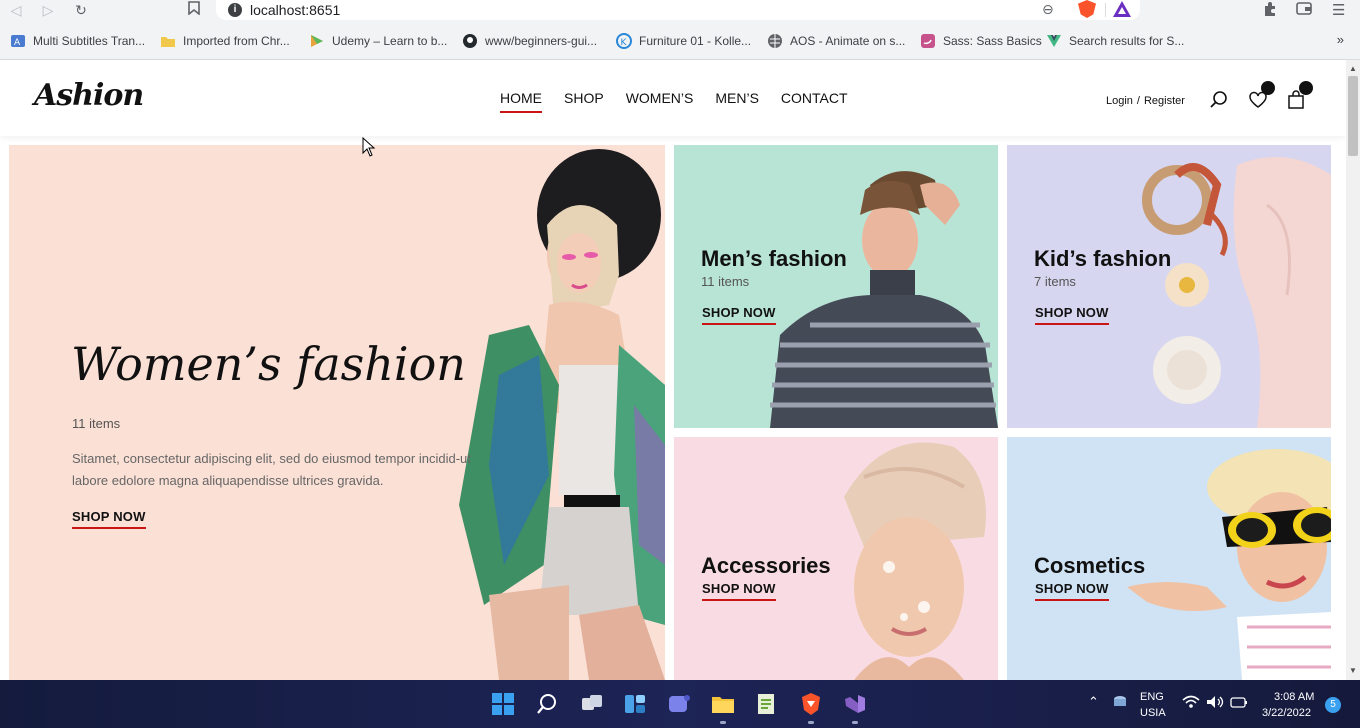  What do you see at coordinates (1164, 101) in the screenshot?
I see `register-link: Register` at bounding box center [1164, 101].